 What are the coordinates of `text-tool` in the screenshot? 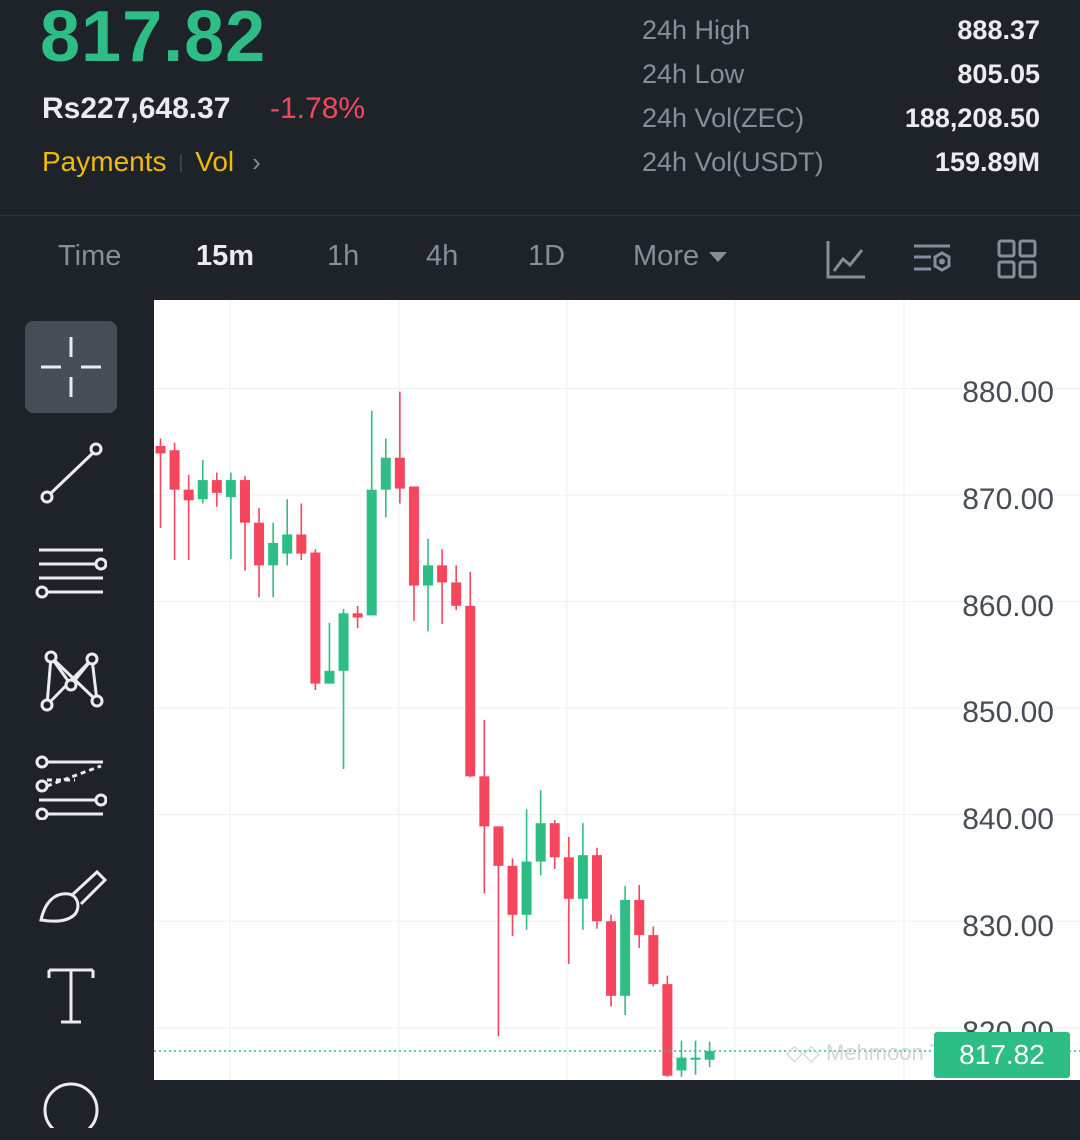 It's located at (71, 996).